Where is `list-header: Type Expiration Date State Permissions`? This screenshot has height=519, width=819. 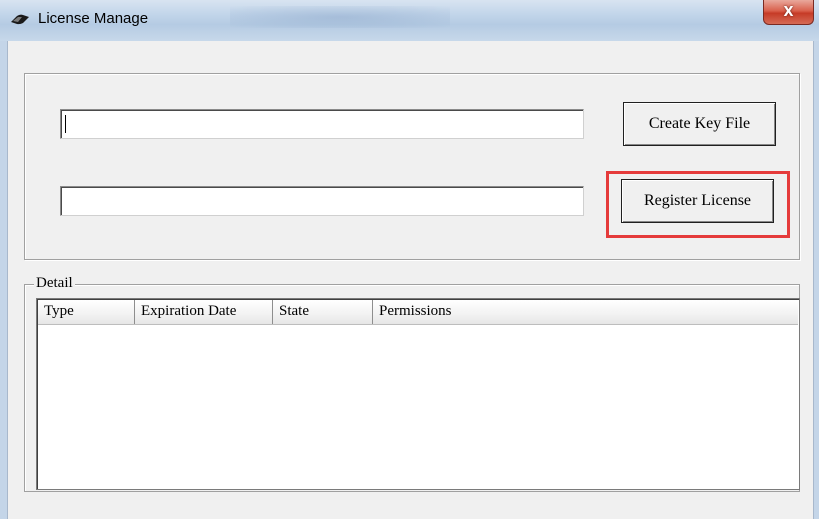
list-header: Type Expiration Date State Permissions is located at coordinates (418, 312).